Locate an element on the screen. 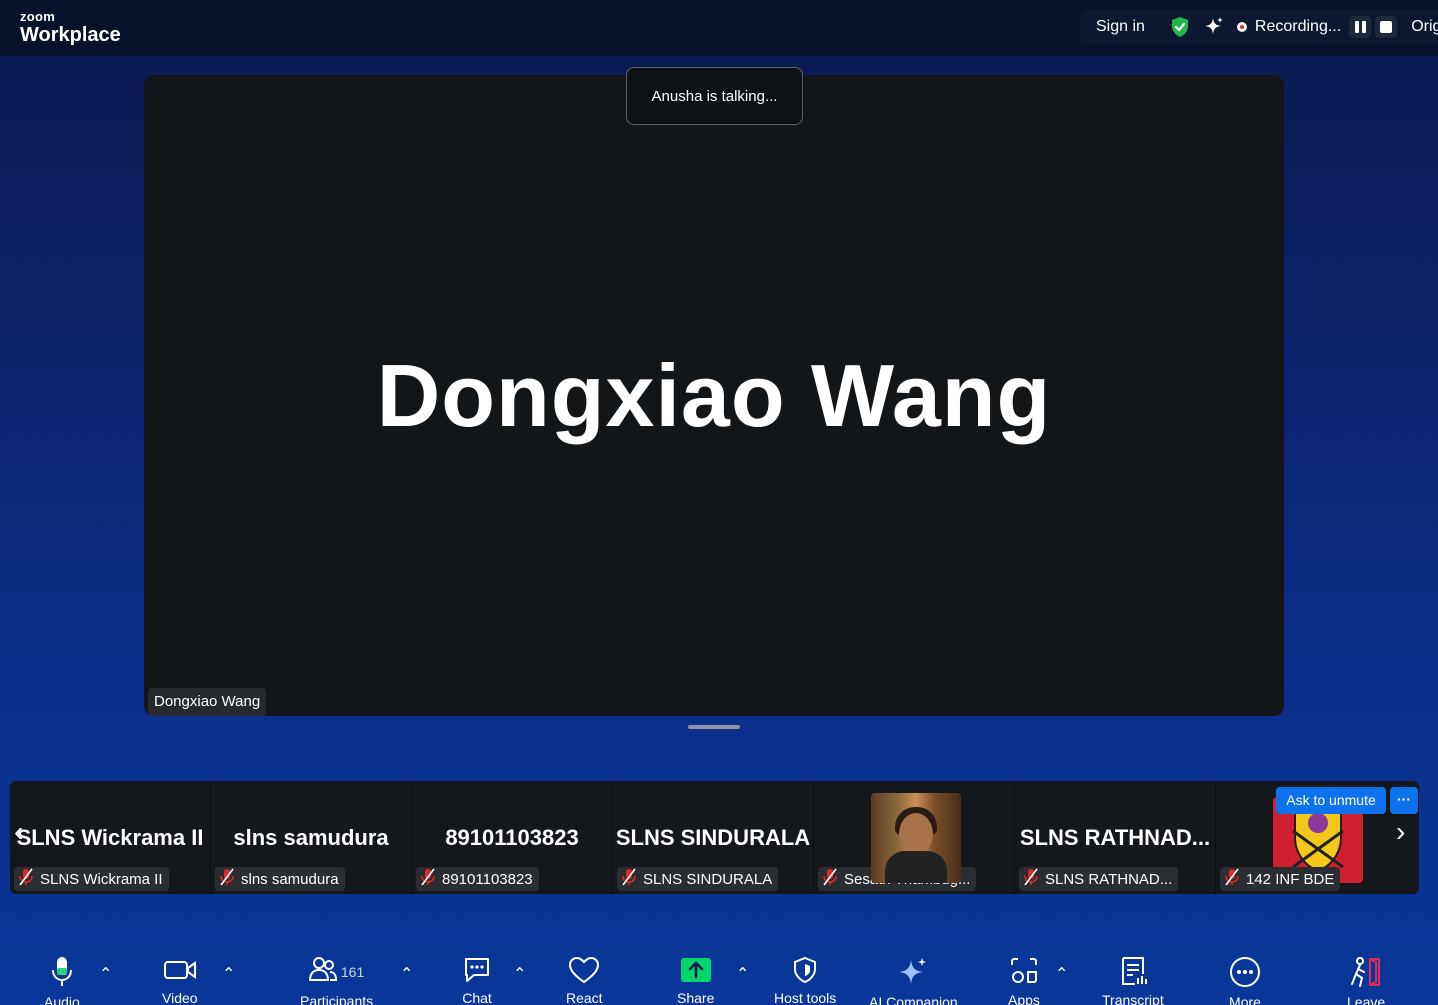 The width and height of the screenshot is (1438, 1005). tile-more-options-button: ··· is located at coordinates (1404, 800).